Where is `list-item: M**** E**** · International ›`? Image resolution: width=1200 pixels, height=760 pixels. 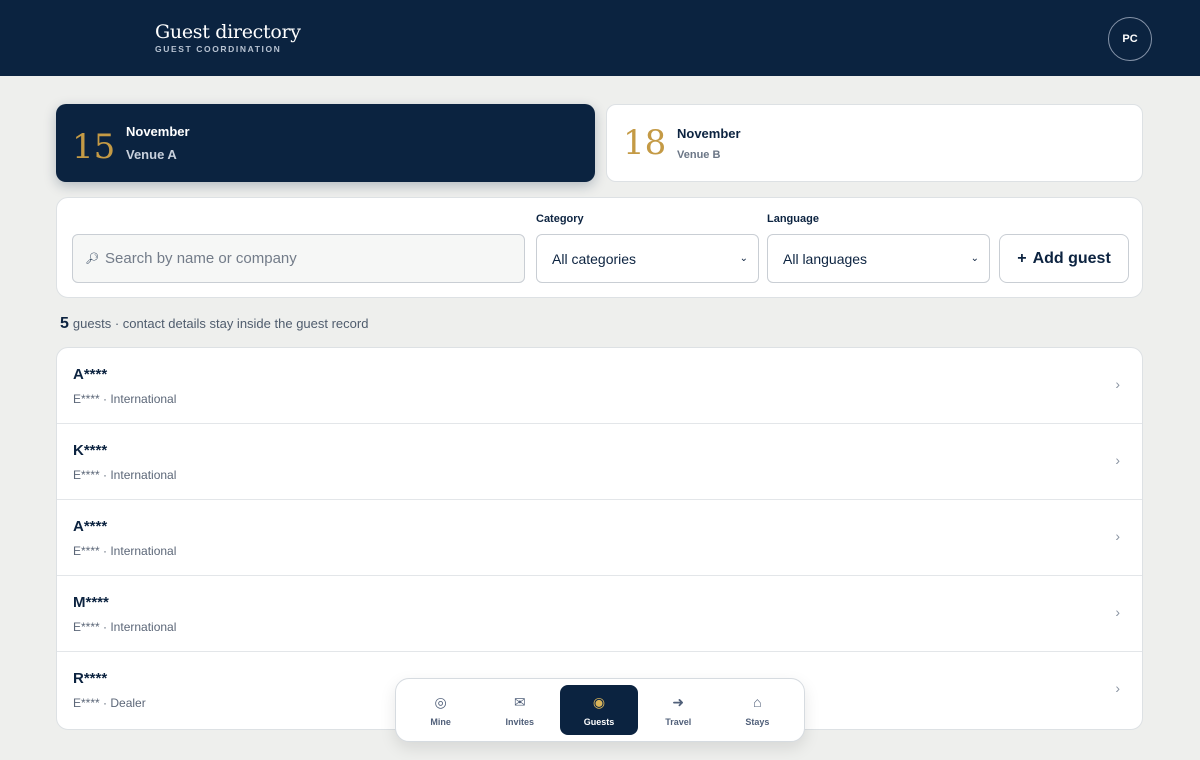 list-item: M**** E**** · International › is located at coordinates (599, 614).